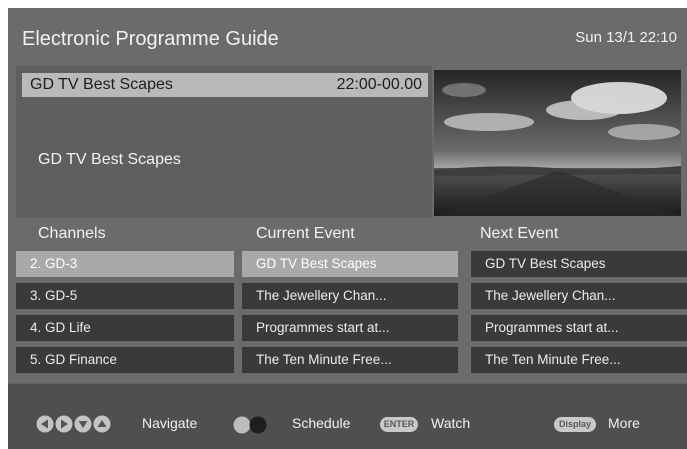 Image resolution: width=687 pixels, height=449 pixels. I want to click on channel-name: 4. GD Life, so click(60, 327).